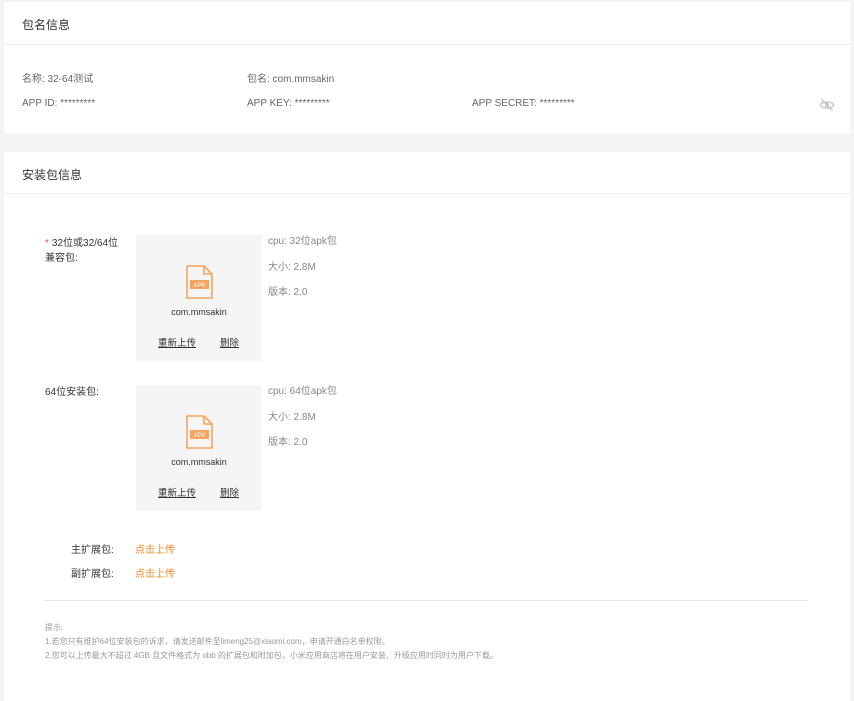 The height and width of the screenshot is (701, 854). What do you see at coordinates (72, 392) in the screenshot?
I see `pkg64-label: 64位安装包:` at bounding box center [72, 392].